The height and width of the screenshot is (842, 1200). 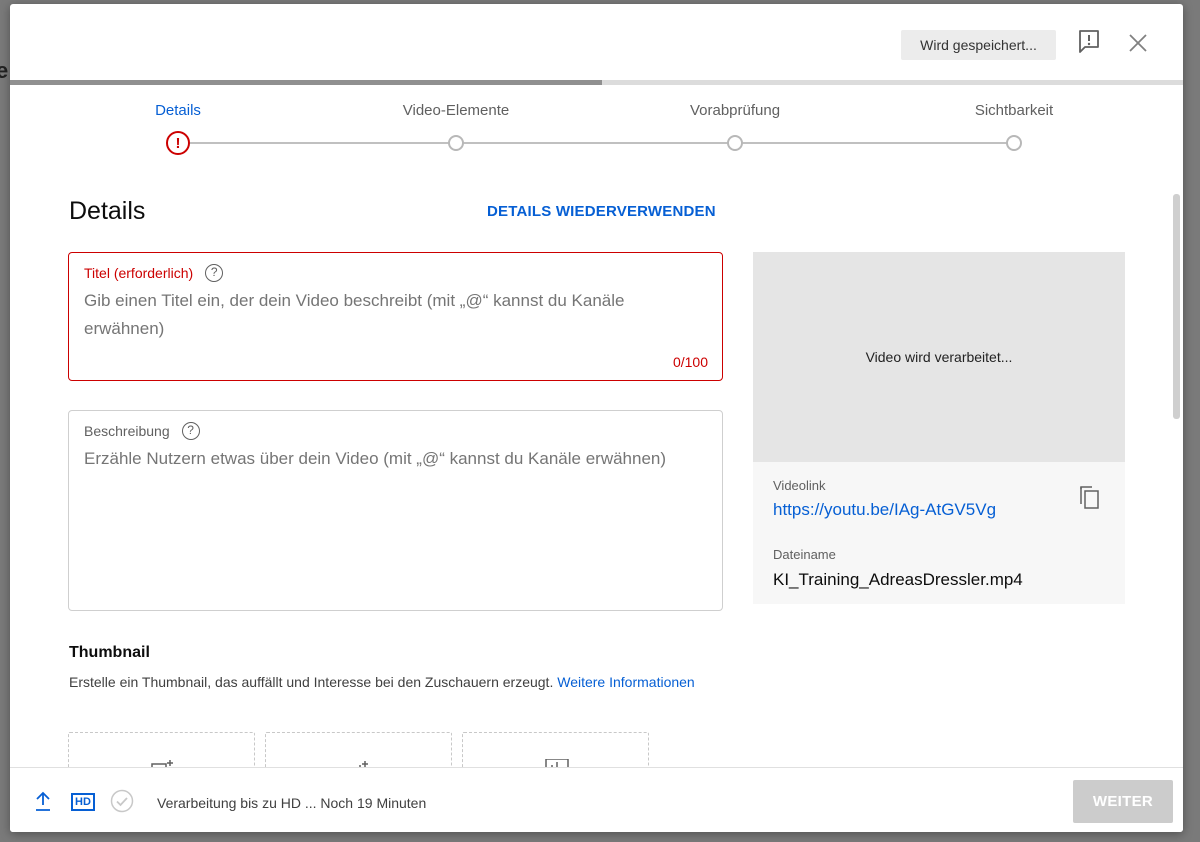 I want to click on description-field-label: Beschreibung ?, so click(x=142, y=431).